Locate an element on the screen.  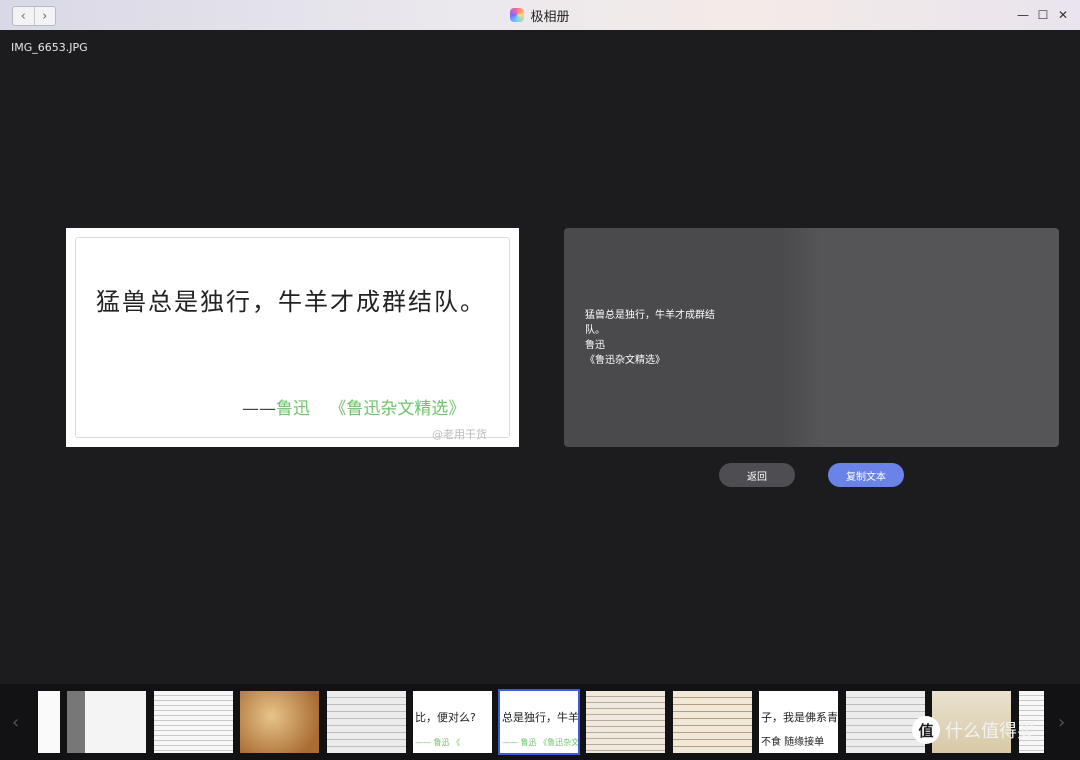
thumbnail-subtext: —— 鲁迅 《鲁迅杂文 is located at coordinates (540, 742).